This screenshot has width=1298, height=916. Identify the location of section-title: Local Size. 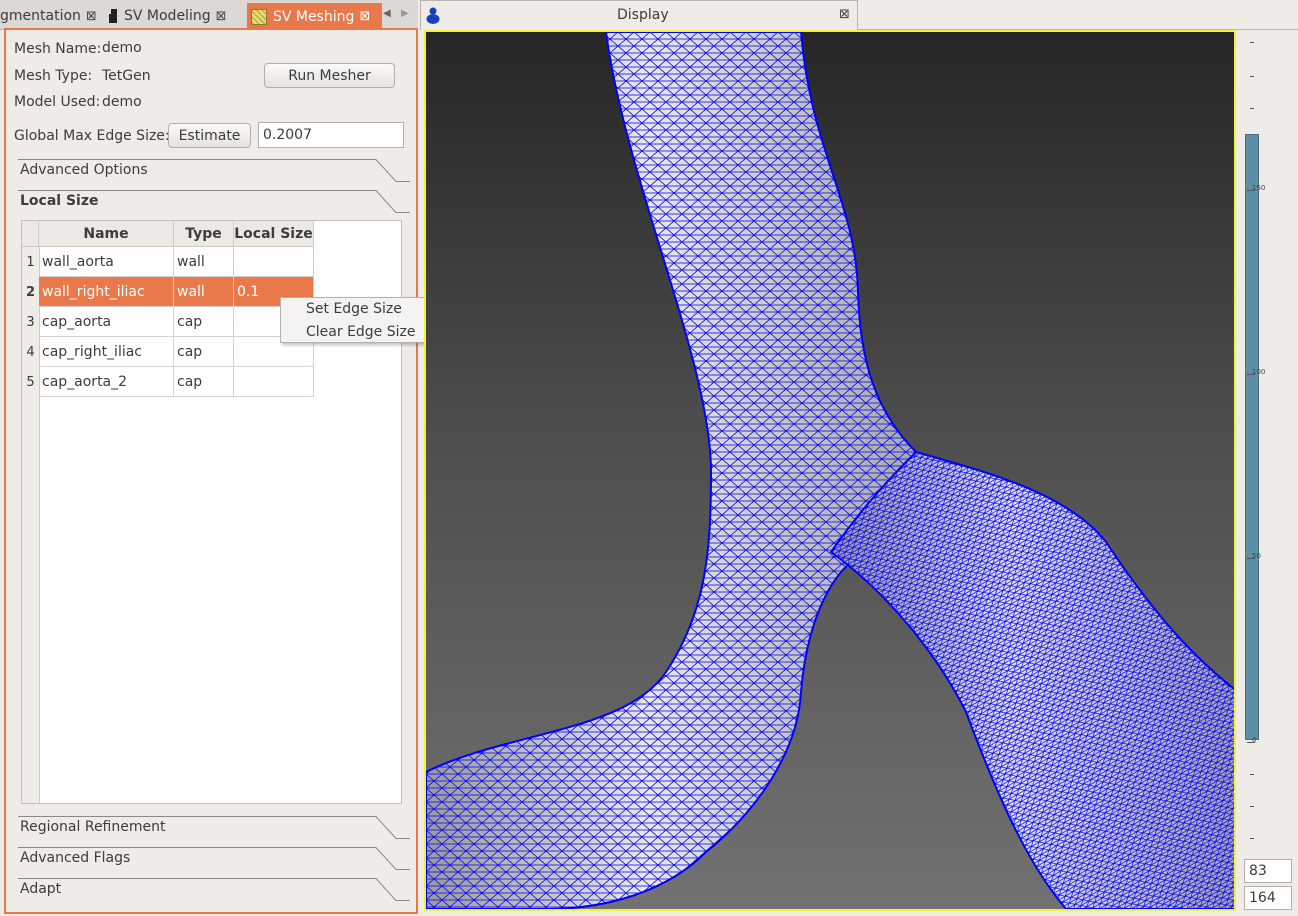
(59, 201).